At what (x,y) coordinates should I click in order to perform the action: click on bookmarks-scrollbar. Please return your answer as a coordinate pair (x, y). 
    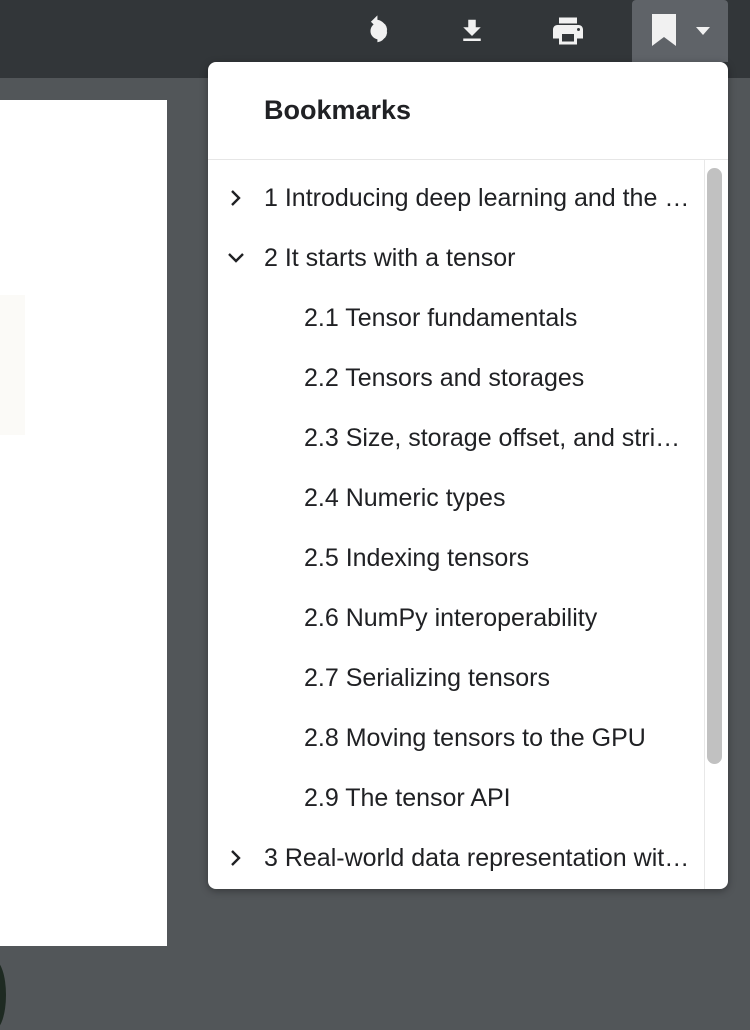
    Looking at the image, I should click on (716, 524).